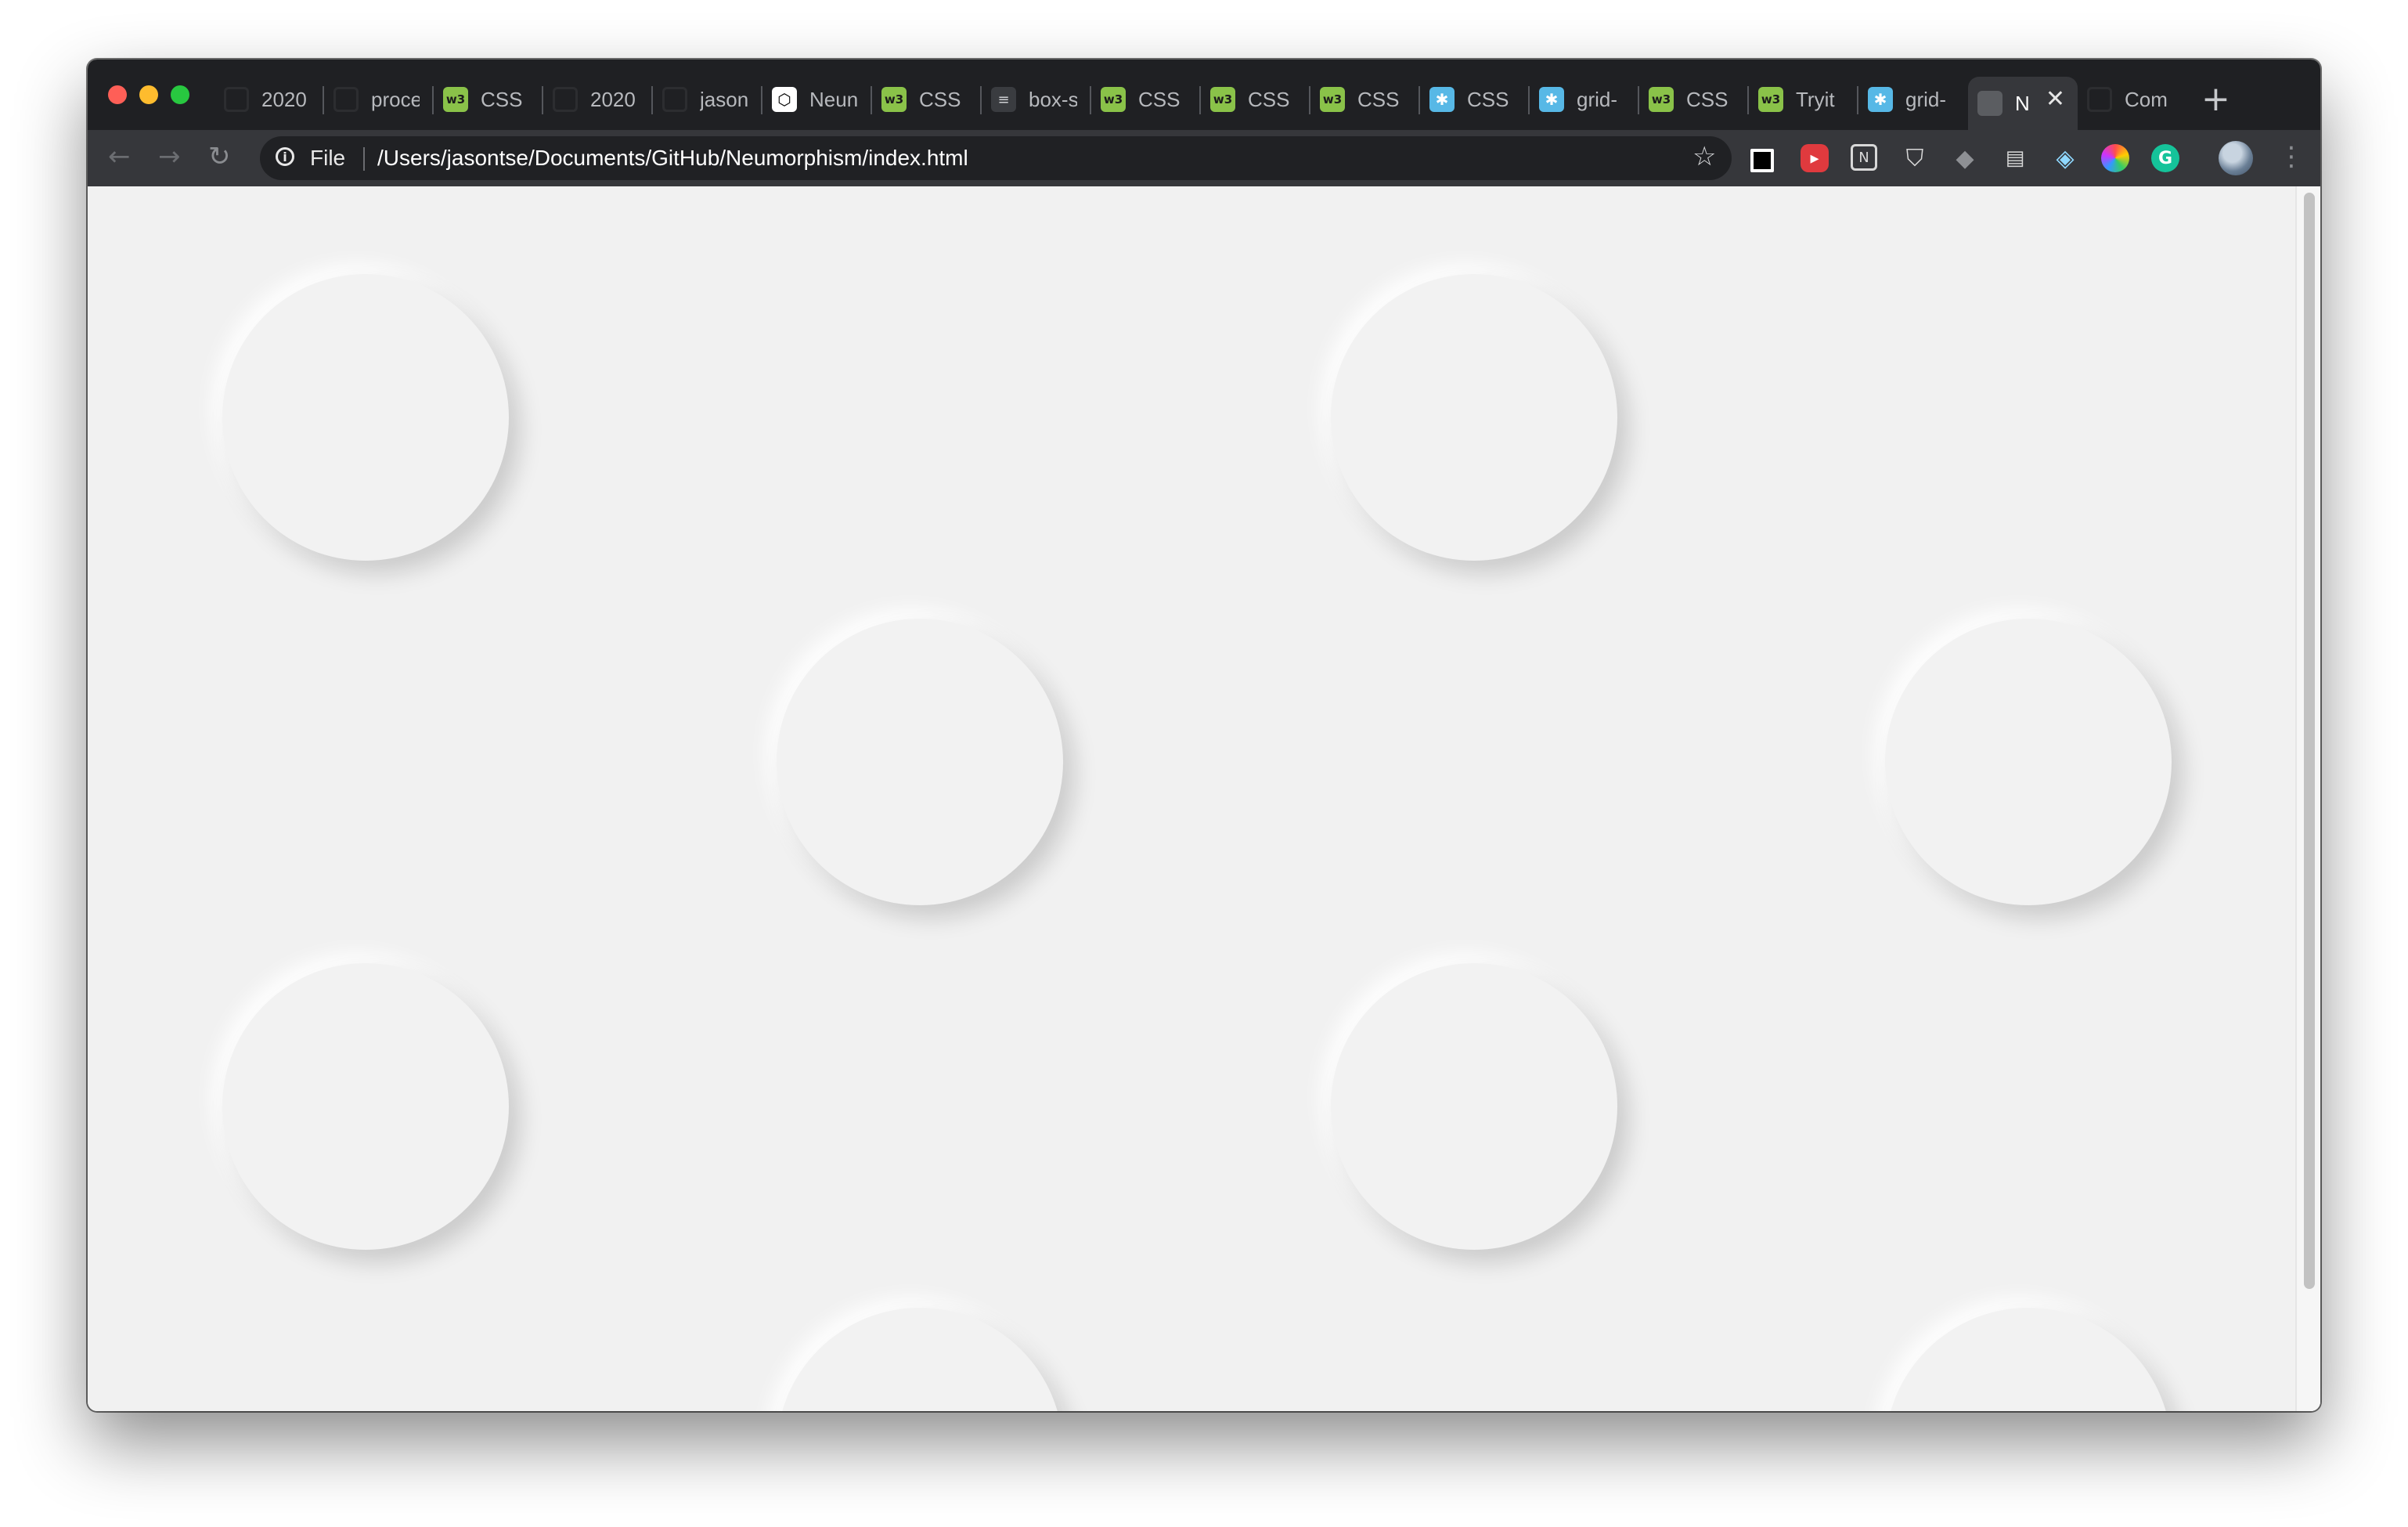 Image resolution: width=2408 pixels, height=1527 pixels. Describe the element at coordinates (2215, 99) in the screenshot. I see `new-tab-button: +` at that location.